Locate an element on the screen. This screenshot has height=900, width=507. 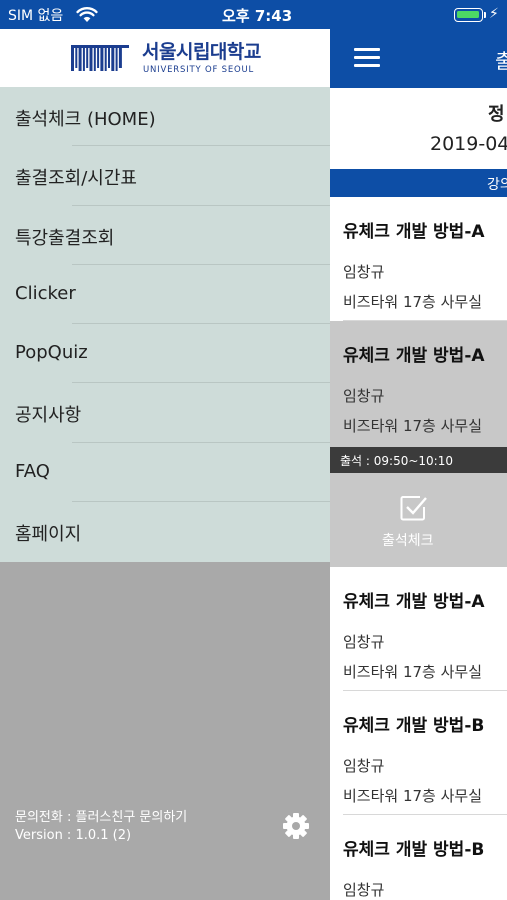
attendance-time-bar: 출석 : 09:50~10:10 is located at coordinates (418, 460).